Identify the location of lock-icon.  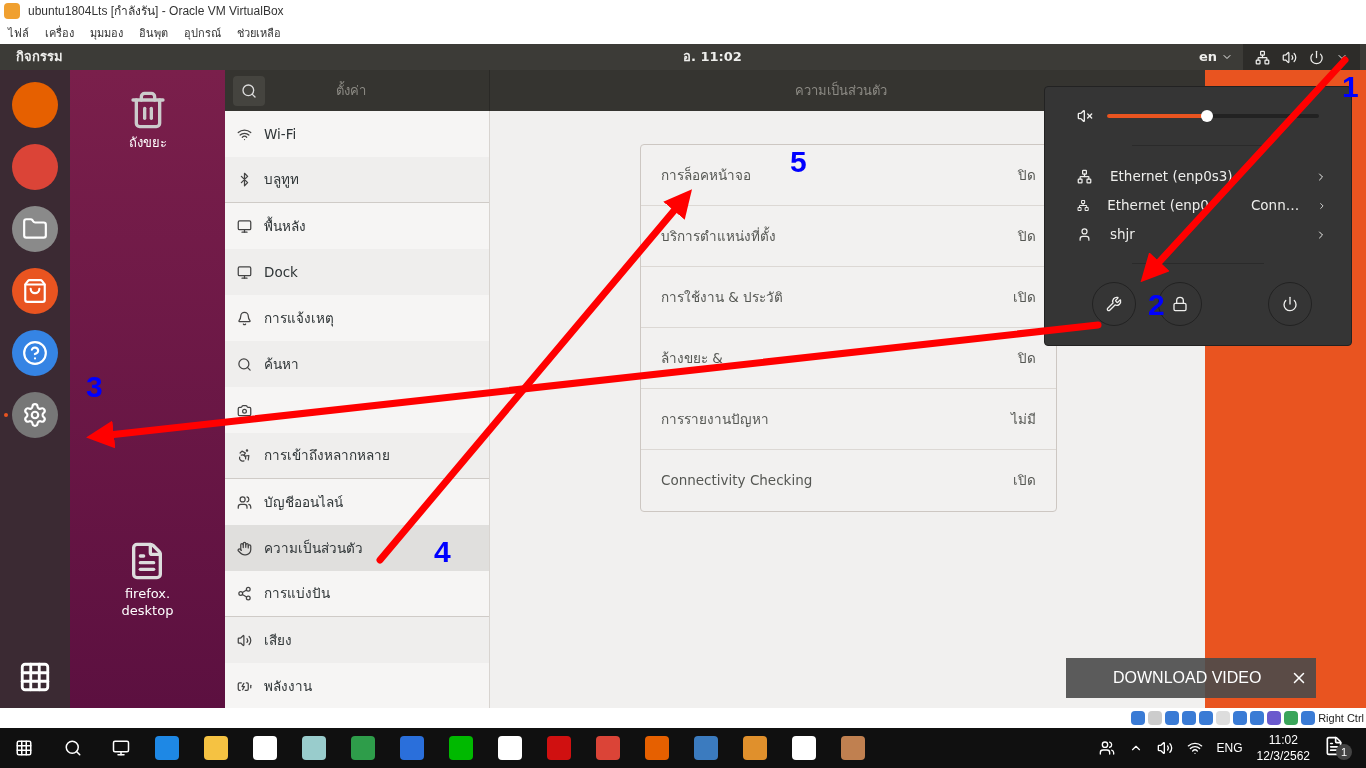
(1180, 304).